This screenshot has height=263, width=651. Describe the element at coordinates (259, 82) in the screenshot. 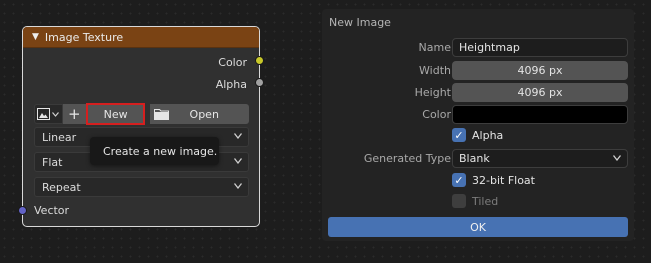

I see `alpha-output-socket` at that location.